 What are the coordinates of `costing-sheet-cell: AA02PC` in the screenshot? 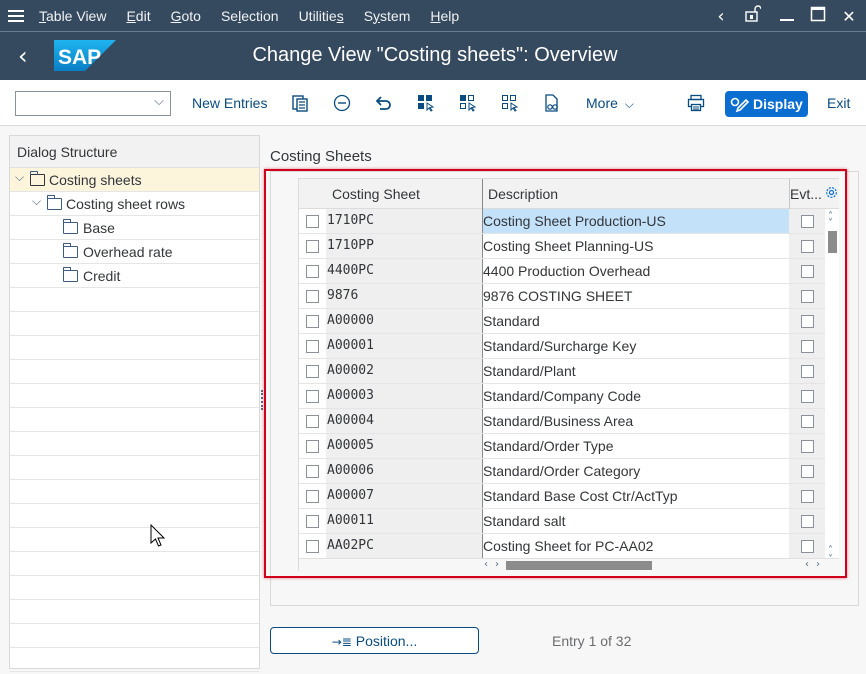 It's located at (404, 546).